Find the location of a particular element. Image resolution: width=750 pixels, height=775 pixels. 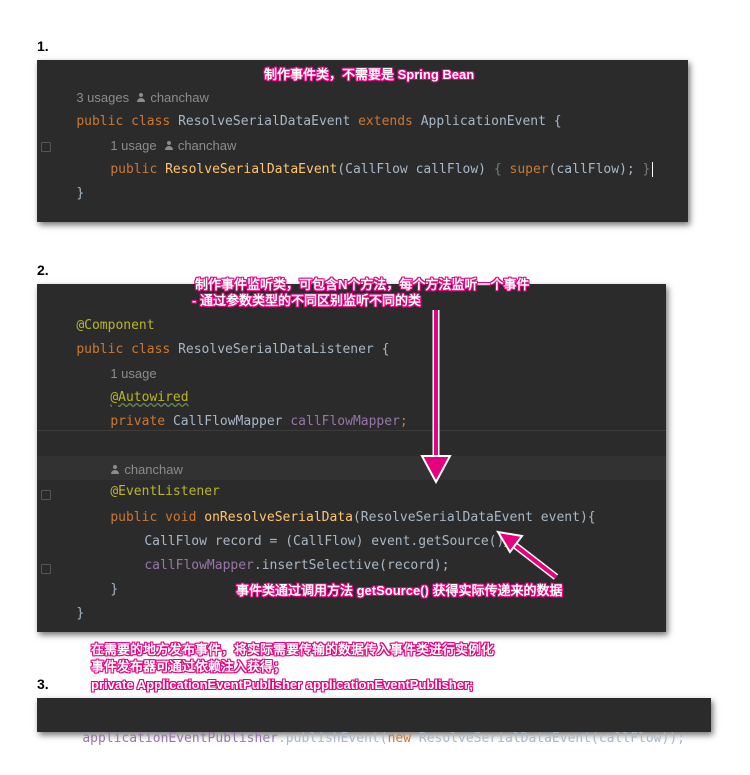

step-3-label: 3. is located at coordinates (43, 684).